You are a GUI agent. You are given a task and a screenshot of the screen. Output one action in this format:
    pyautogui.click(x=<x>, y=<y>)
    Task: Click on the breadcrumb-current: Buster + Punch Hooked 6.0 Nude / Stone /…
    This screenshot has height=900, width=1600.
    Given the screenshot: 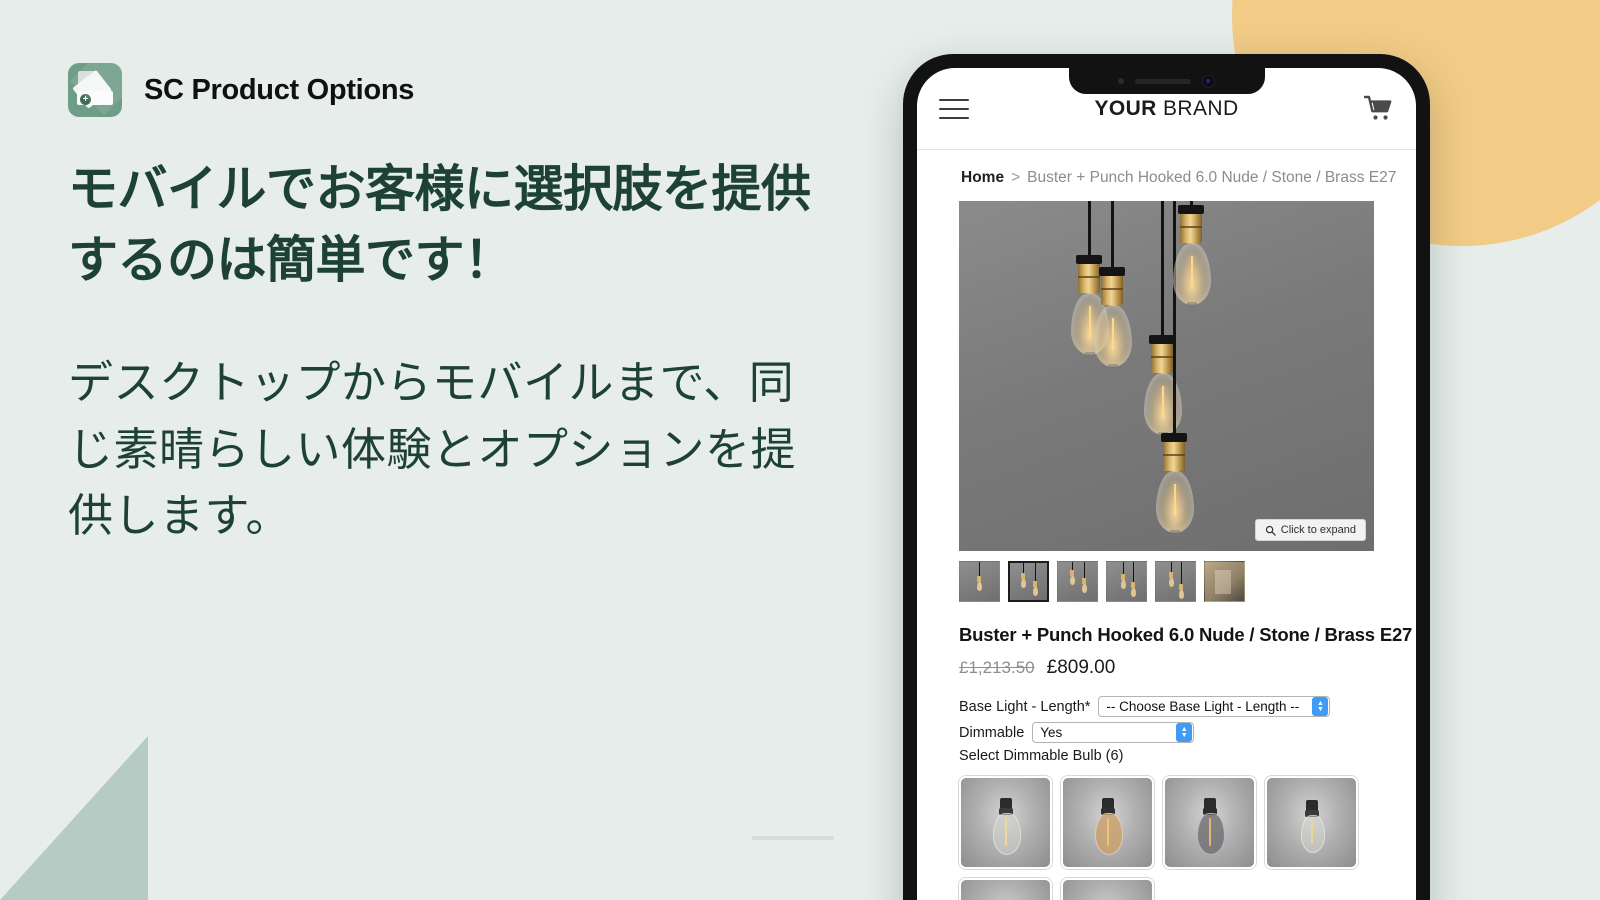 What is the action you would take?
    pyautogui.click(x=1212, y=177)
    